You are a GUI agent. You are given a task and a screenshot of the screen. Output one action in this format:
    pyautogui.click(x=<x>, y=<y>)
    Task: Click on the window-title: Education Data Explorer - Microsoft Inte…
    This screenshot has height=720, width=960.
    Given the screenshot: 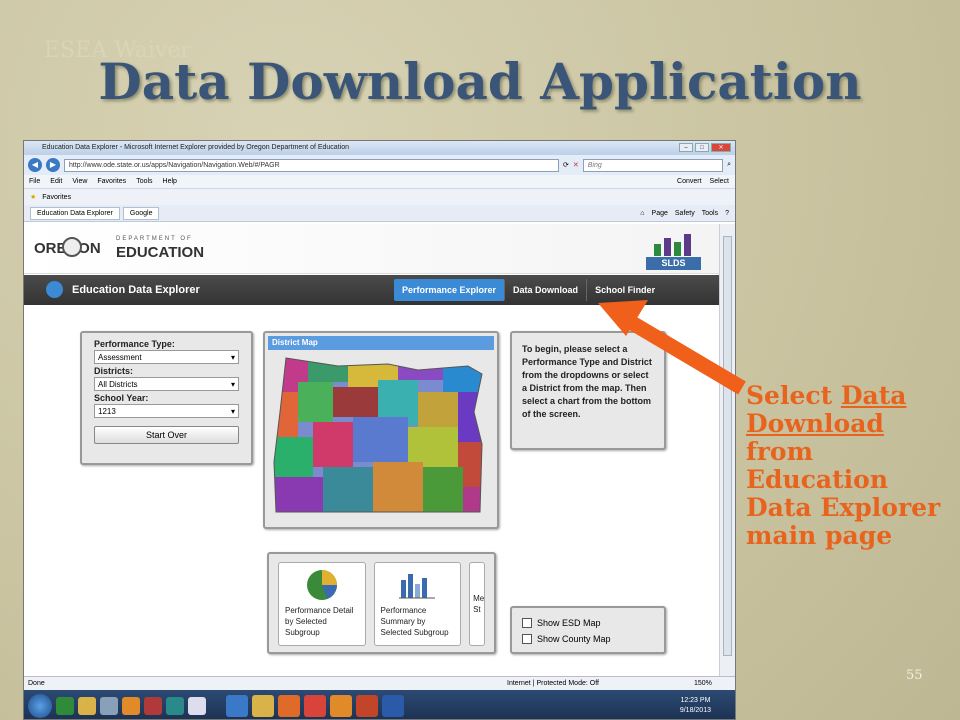 What is the action you would take?
    pyautogui.click(x=195, y=147)
    